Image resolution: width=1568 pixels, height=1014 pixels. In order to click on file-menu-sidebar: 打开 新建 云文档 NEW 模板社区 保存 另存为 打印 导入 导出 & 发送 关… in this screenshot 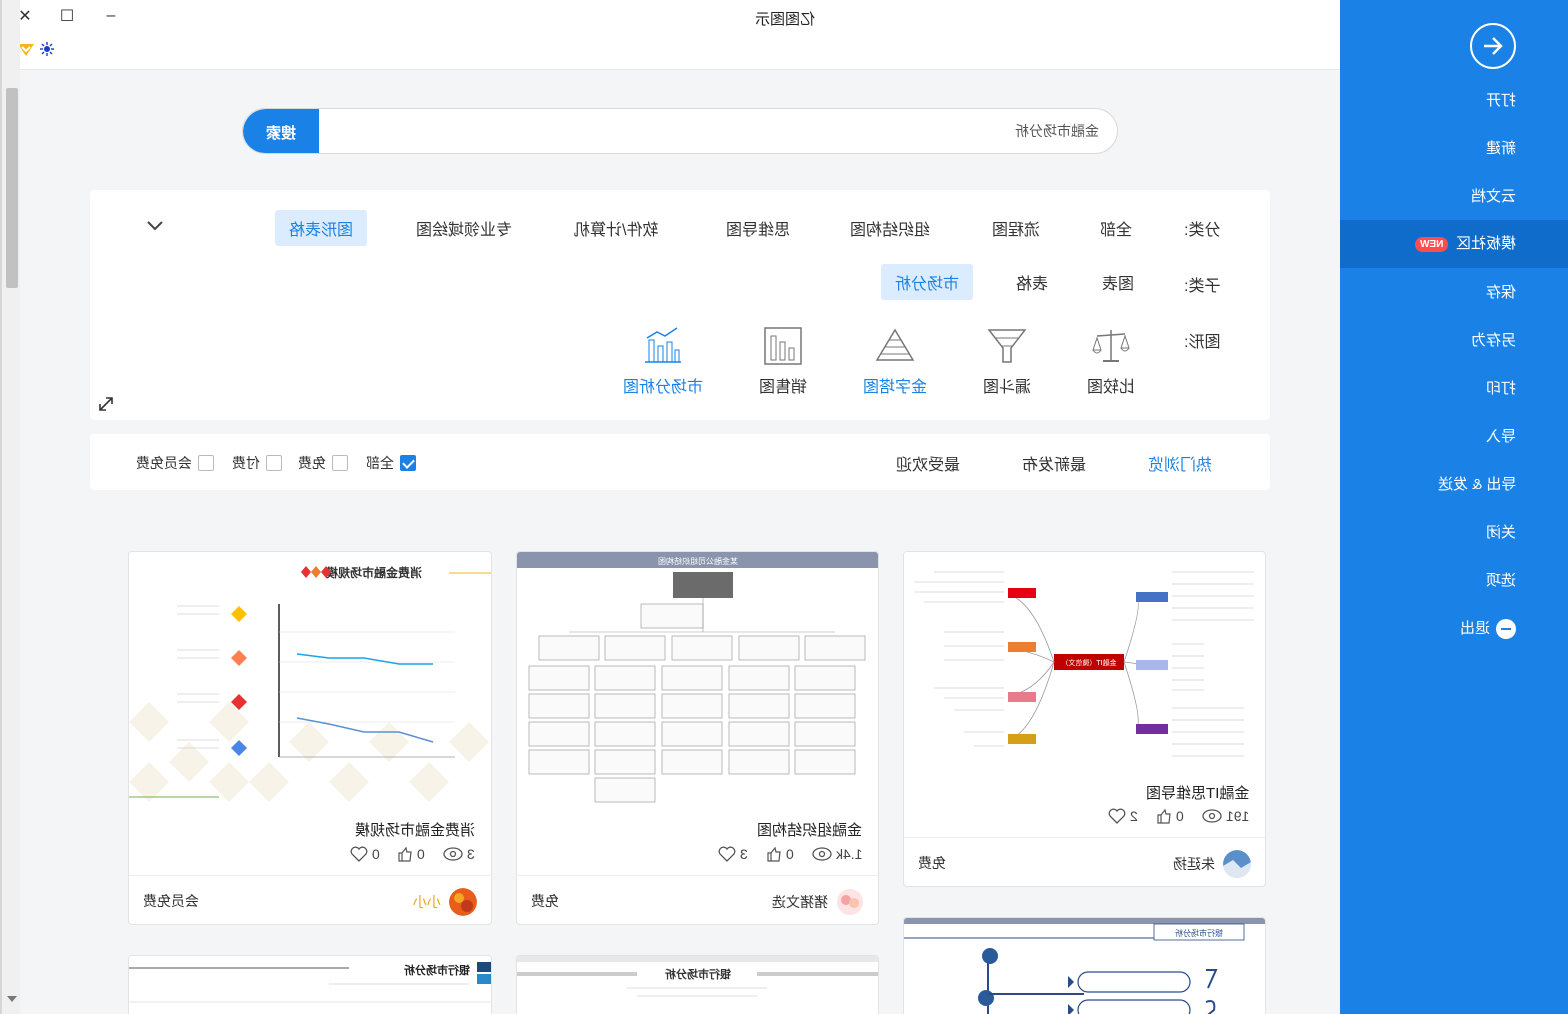, I will do `click(1454, 507)`.